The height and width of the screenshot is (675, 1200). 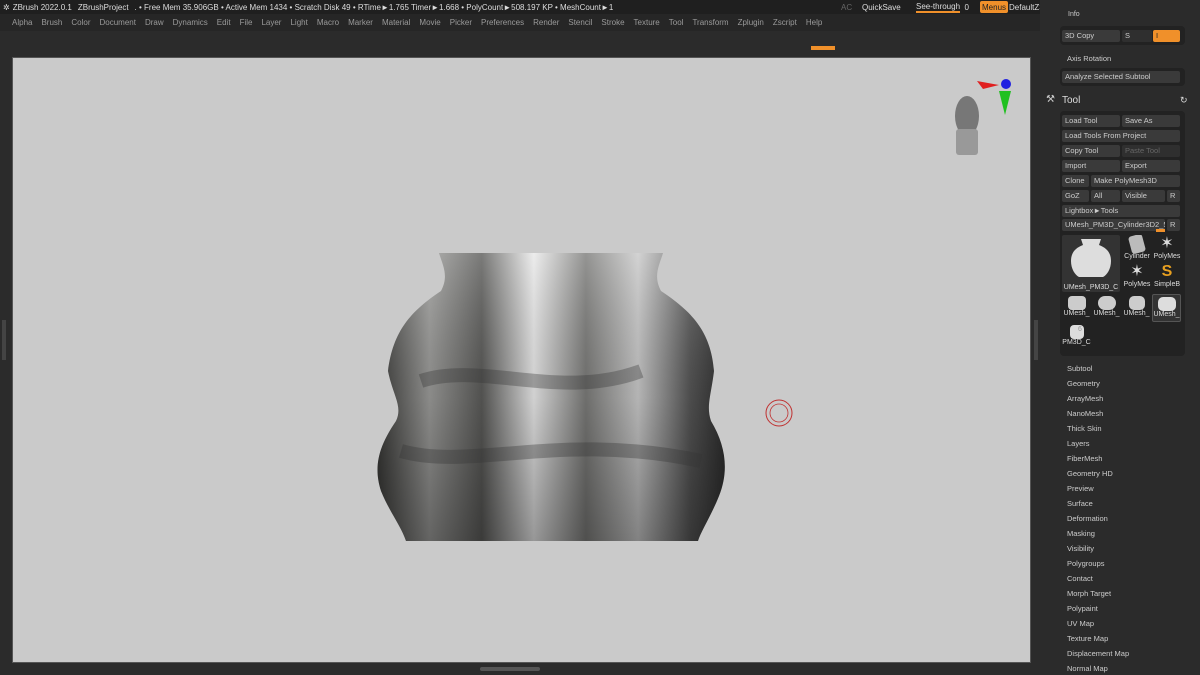 I want to click on menu-zscript: Zscript, so click(x=785, y=22).